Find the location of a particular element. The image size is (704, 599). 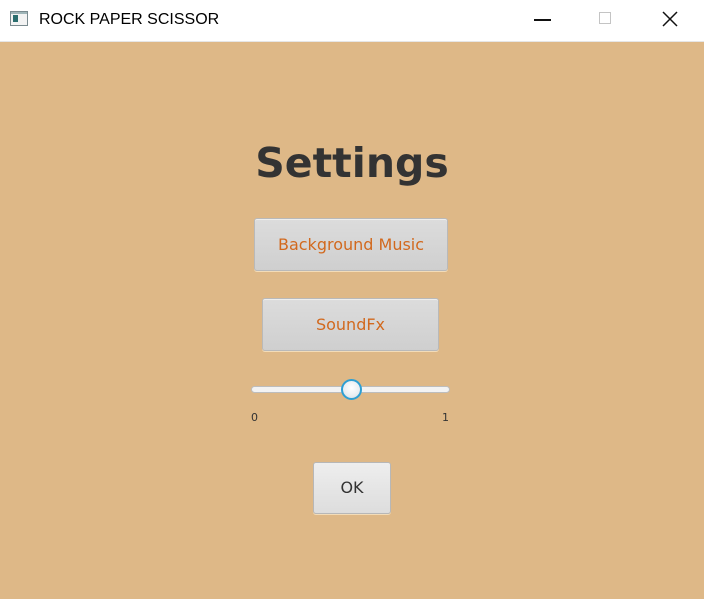

minimize-button is located at coordinates (544, 20).